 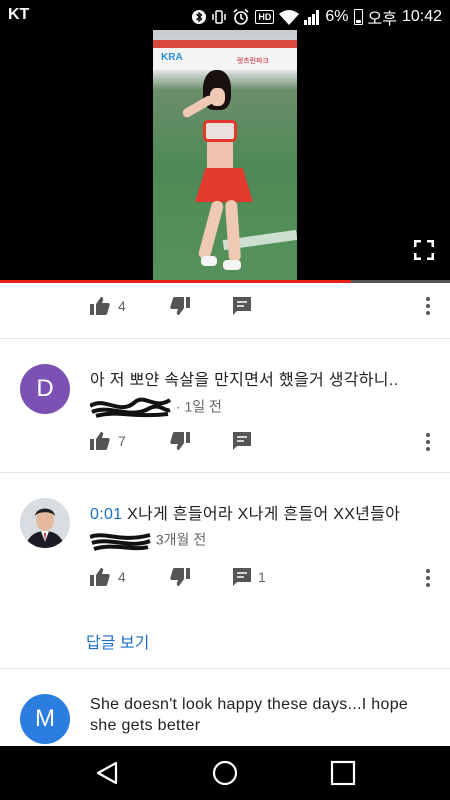 What do you see at coordinates (219, 17) in the screenshot?
I see `vibrate-icon` at bounding box center [219, 17].